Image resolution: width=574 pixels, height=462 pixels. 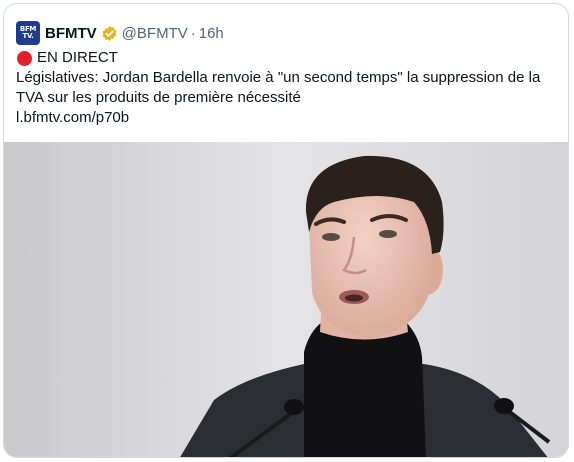 What do you see at coordinates (72, 117) in the screenshot?
I see `tweet-link: l.bfmtv.com/p70b` at bounding box center [72, 117].